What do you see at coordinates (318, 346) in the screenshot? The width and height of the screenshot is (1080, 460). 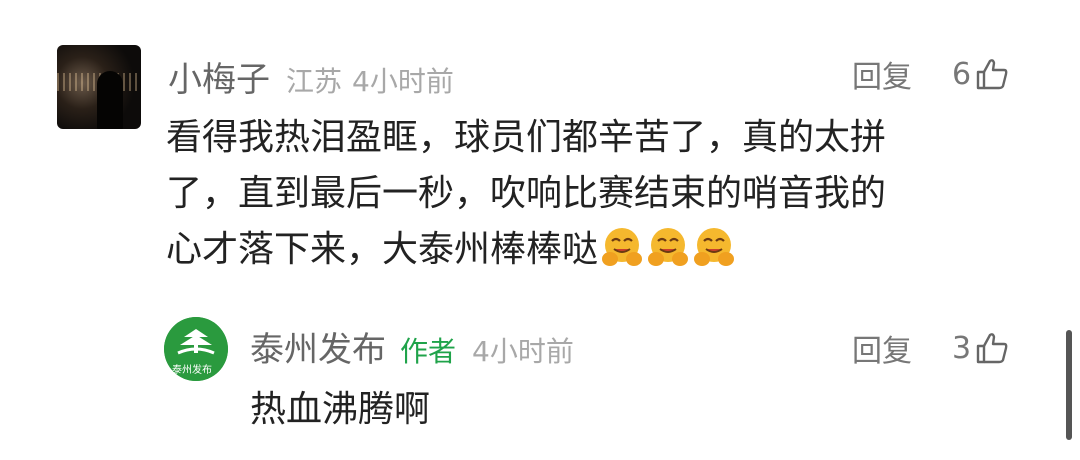 I see `reply-username: 泰州发布` at bounding box center [318, 346].